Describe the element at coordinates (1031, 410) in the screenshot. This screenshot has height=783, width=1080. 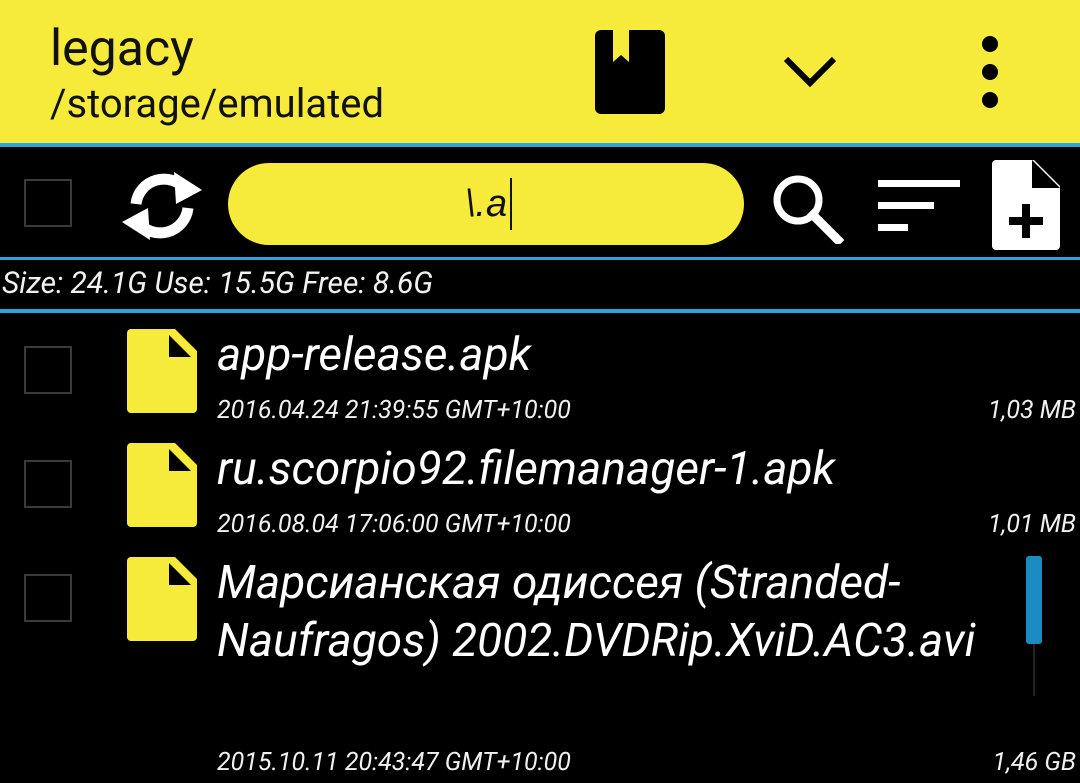
I see `file-size: 1,03 MB` at that location.